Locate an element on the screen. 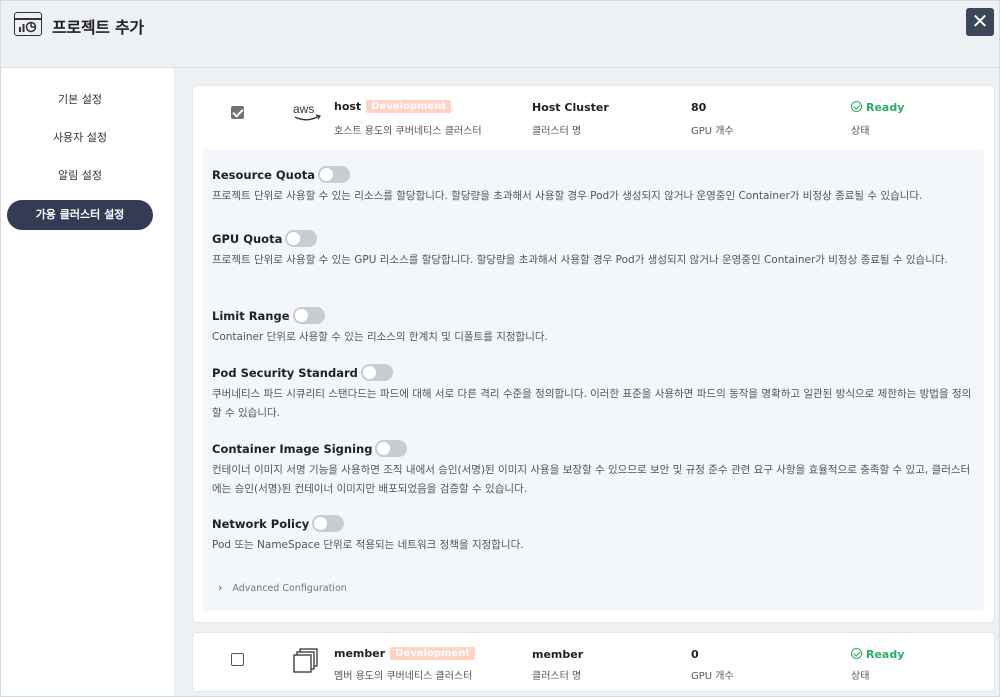 Image resolution: width=1000 pixels, height=697 pixels. option-network-policy: Network Policy is located at coordinates (278, 523).